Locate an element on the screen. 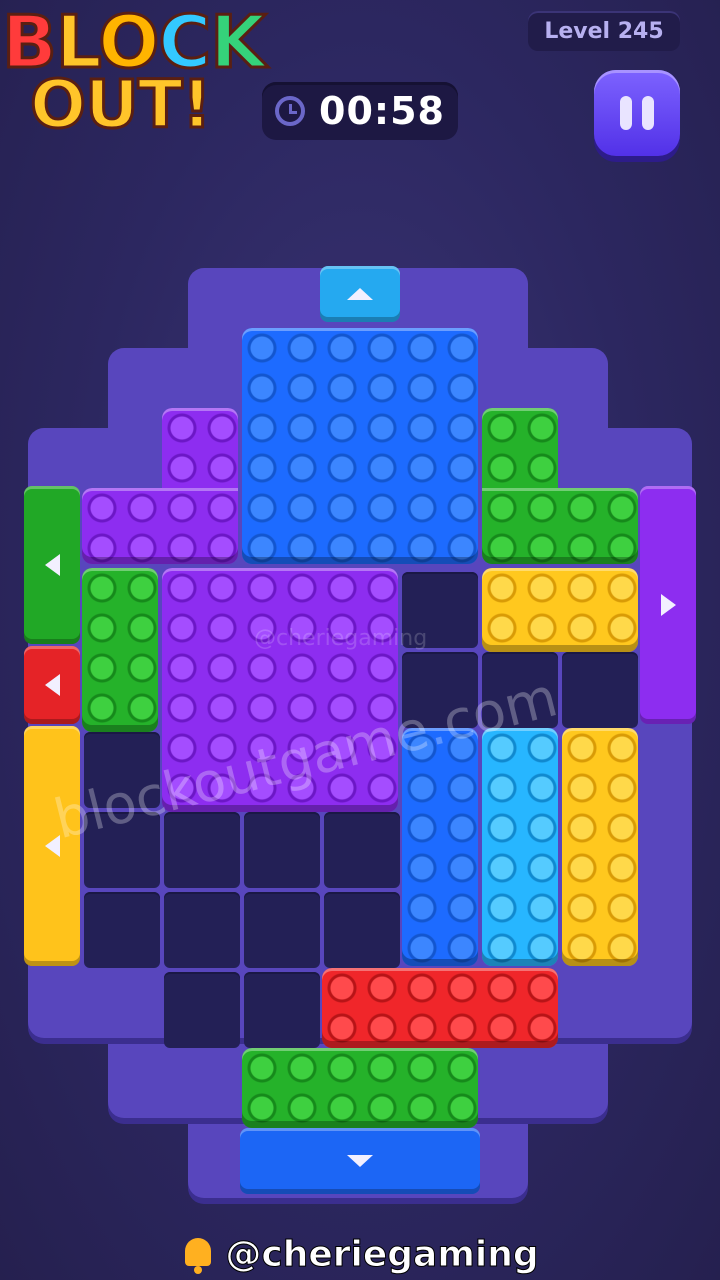 The height and width of the screenshot is (1280, 720). watermark-small: @cheriegaming is located at coordinates (341, 638).